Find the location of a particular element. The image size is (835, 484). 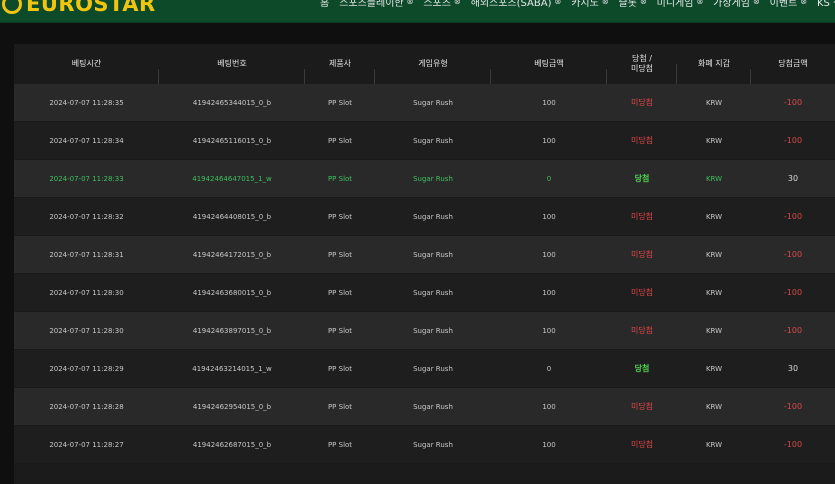

cell-bet-no: 41942464408015_0_b is located at coordinates (232, 216).